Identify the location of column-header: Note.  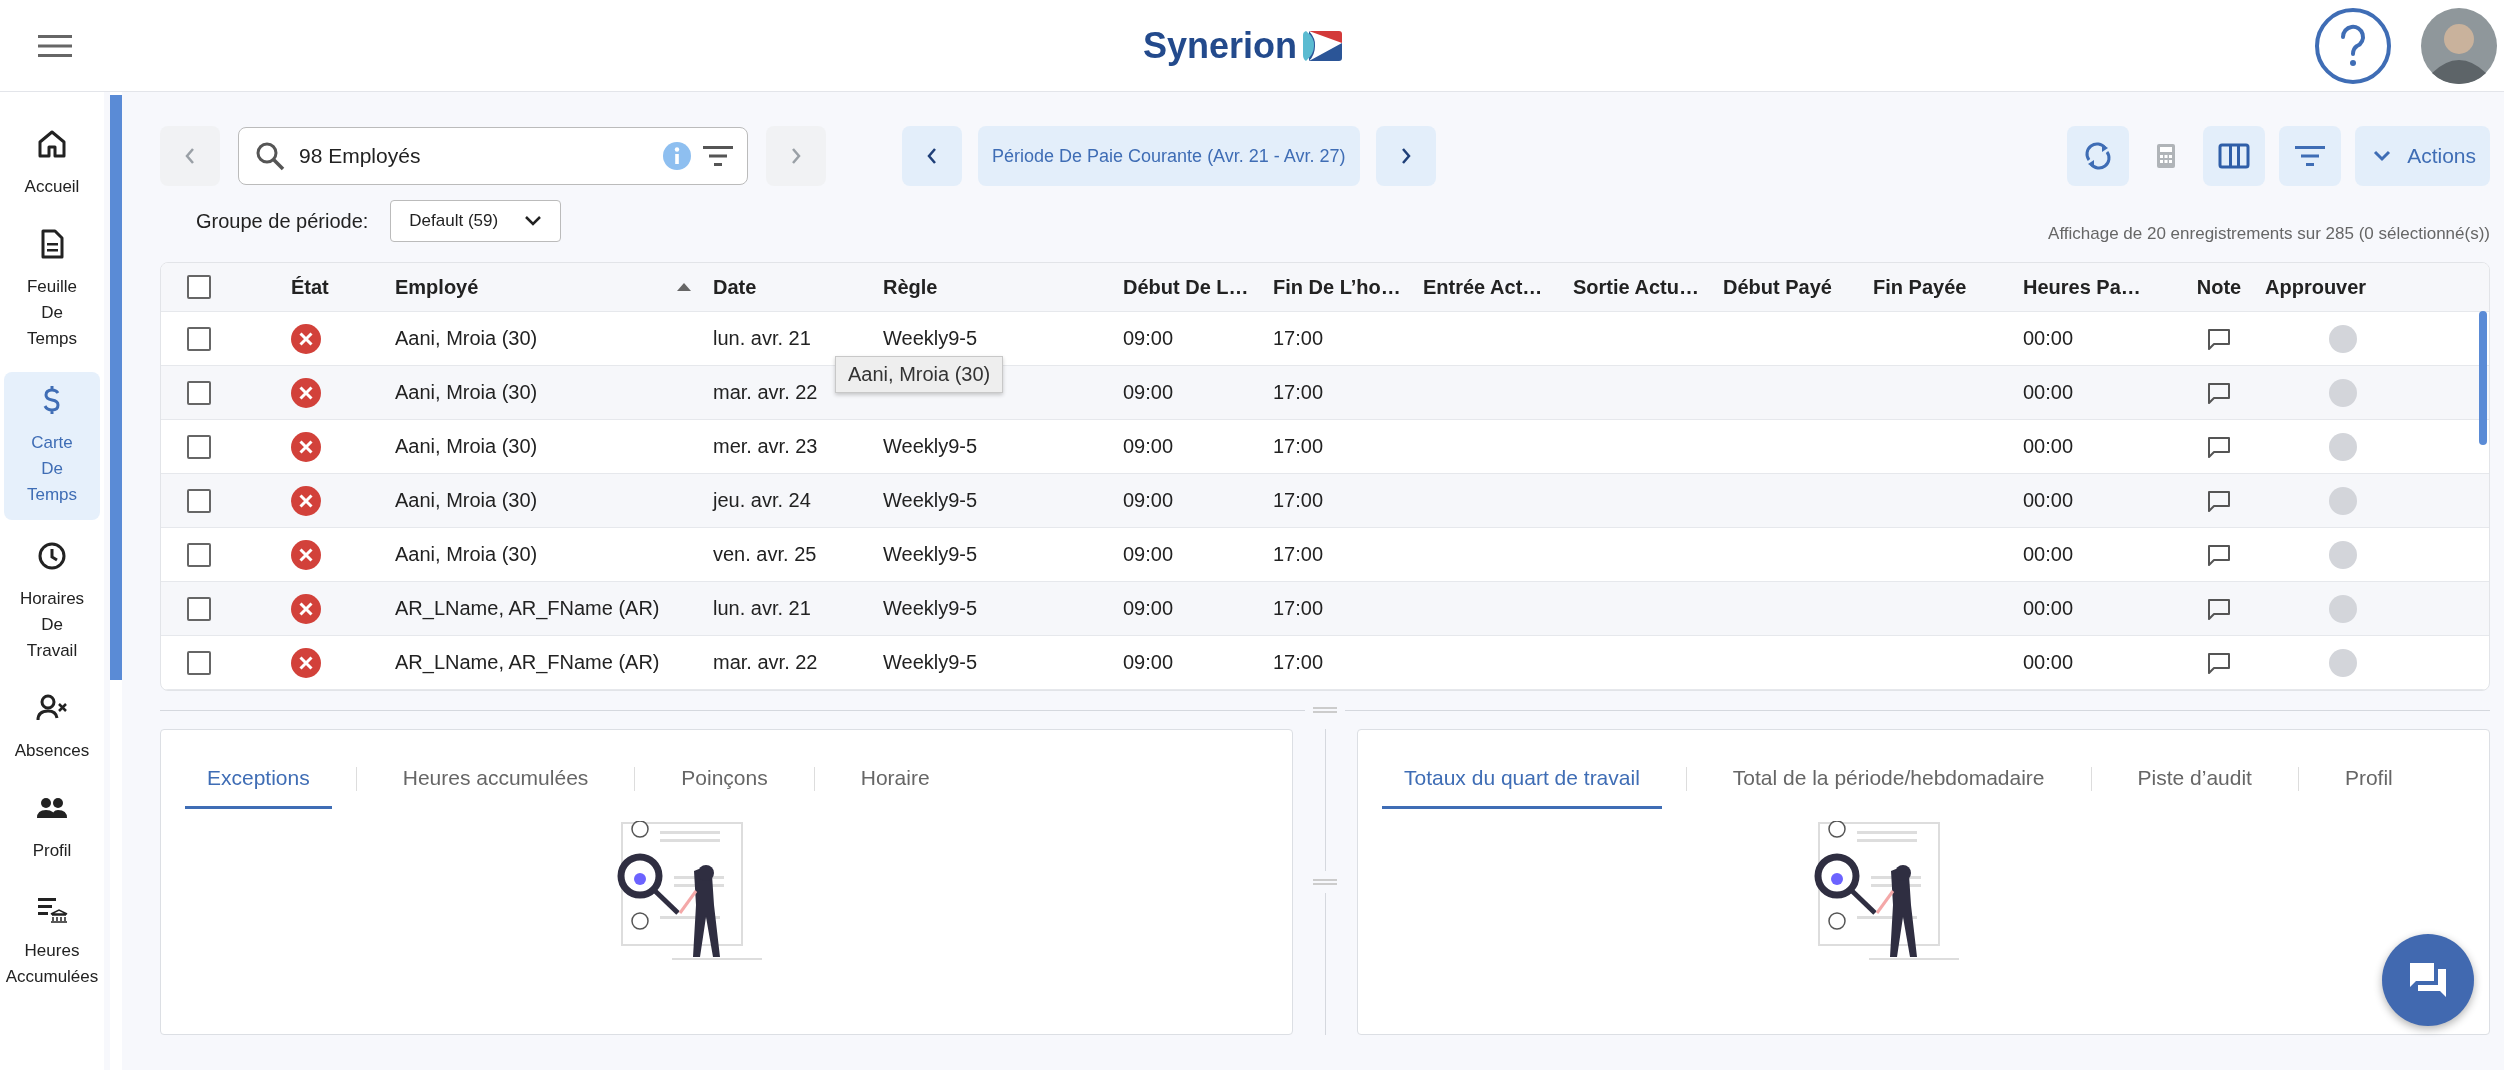
(2219, 287).